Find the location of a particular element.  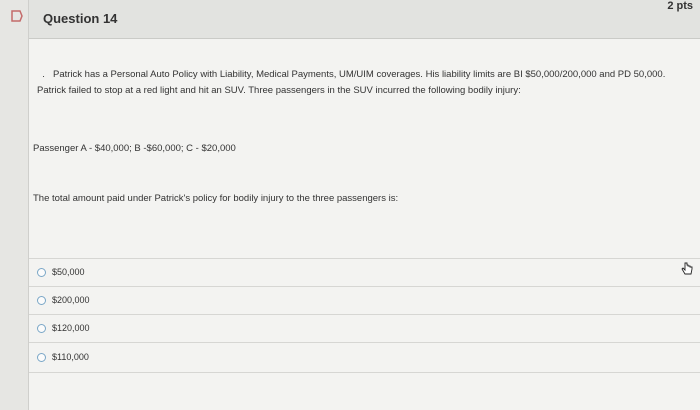

answer-label: $110,000 is located at coordinates (70, 357).